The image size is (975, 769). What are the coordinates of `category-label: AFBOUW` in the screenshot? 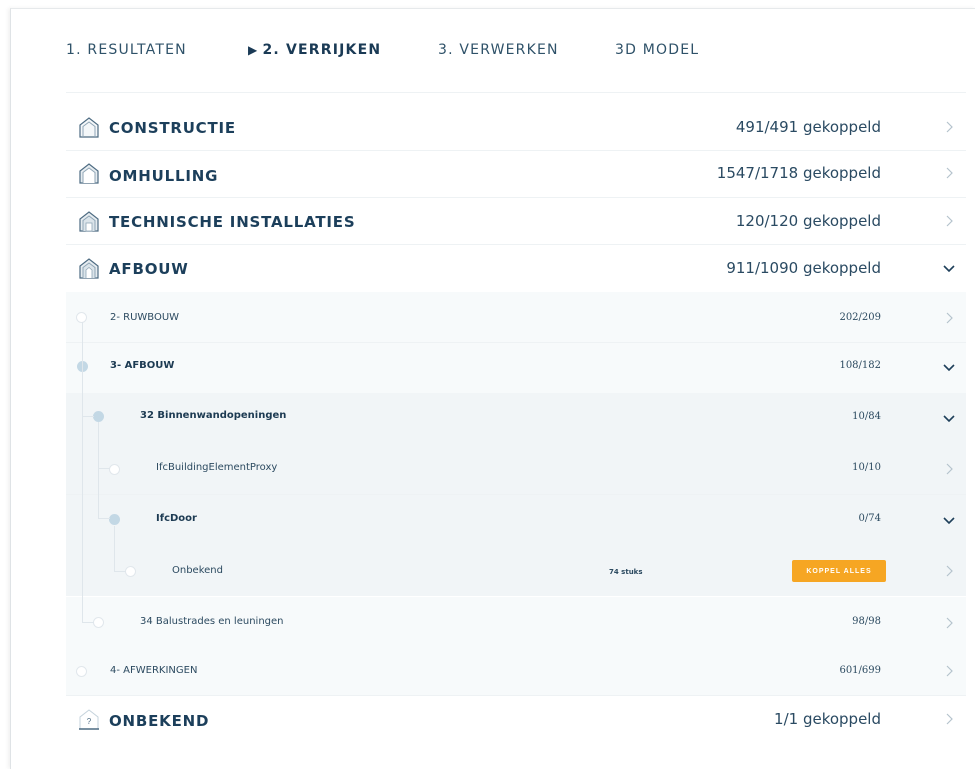 It's located at (149, 269).